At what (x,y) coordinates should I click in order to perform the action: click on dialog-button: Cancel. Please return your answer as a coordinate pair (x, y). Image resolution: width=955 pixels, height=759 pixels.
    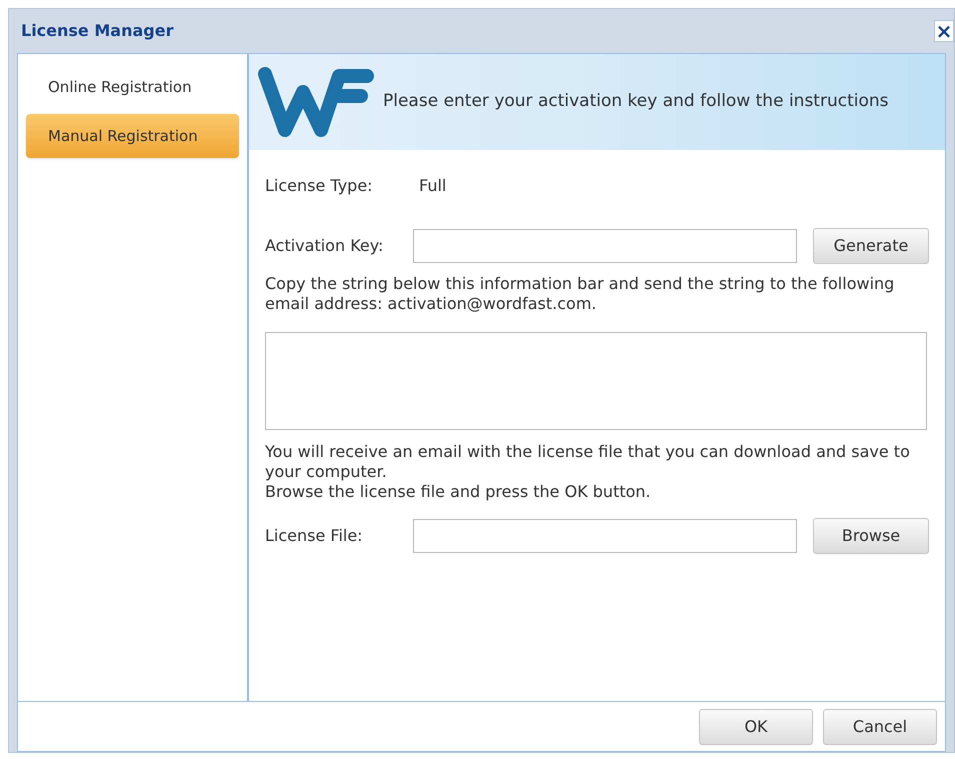
    Looking at the image, I should click on (880, 726).